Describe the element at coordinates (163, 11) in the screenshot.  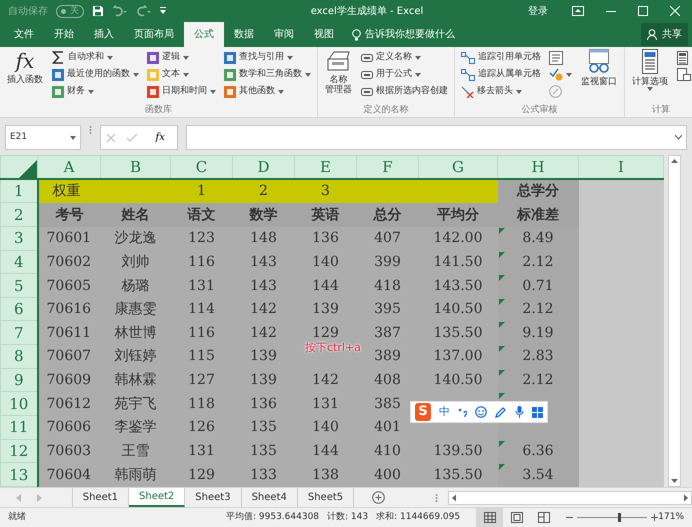
I see `customize-icon` at that location.